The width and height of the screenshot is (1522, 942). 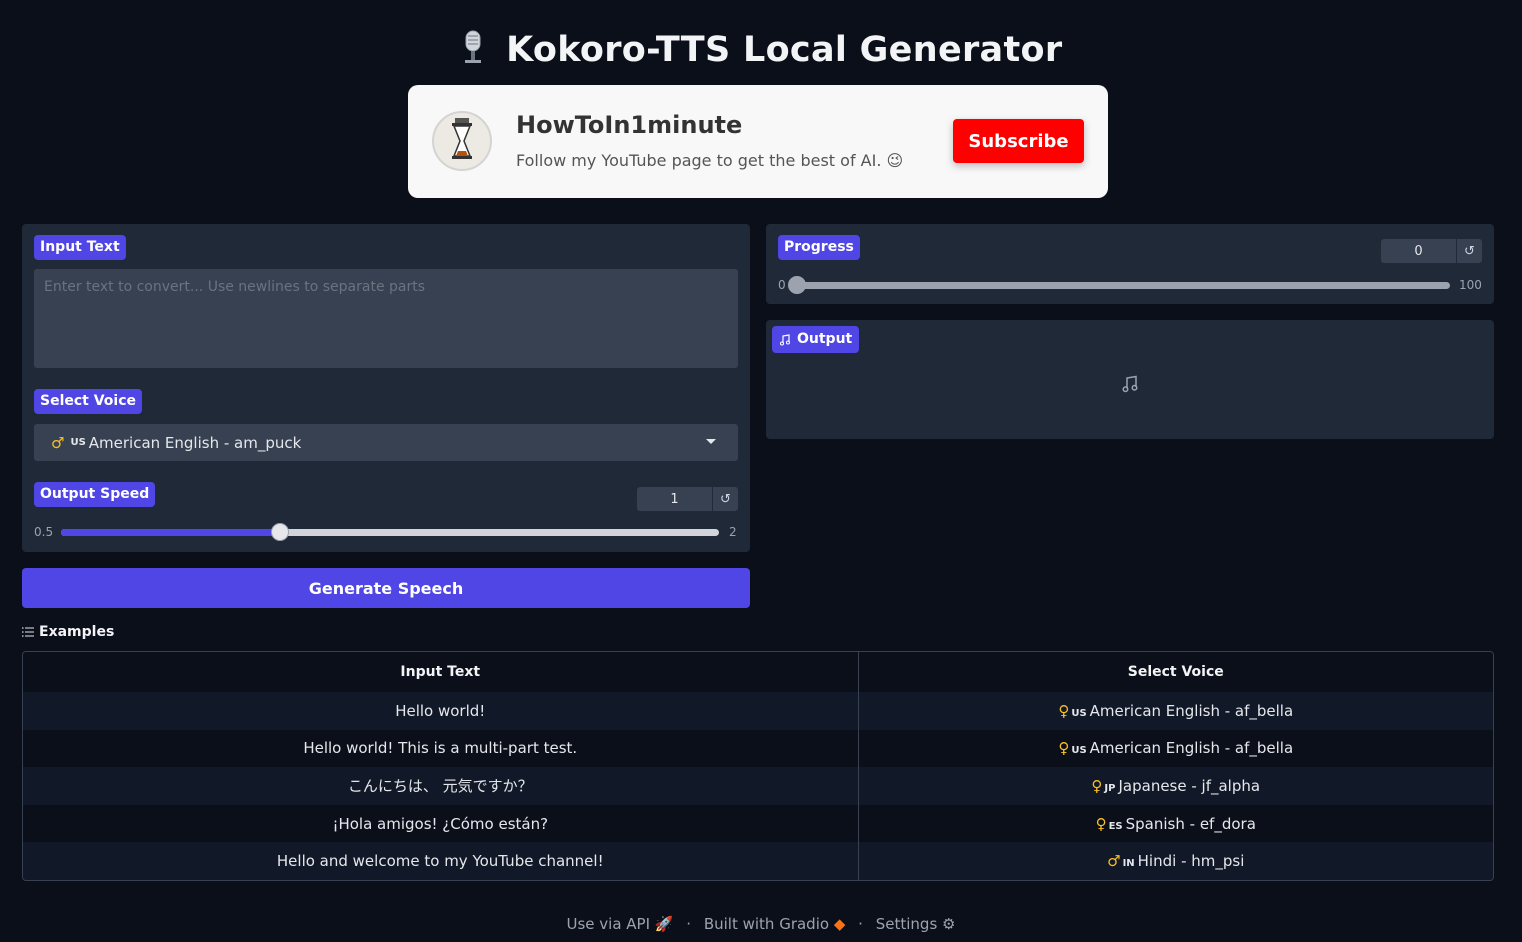 I want to click on progress-max: 100, so click(x=1470, y=285).